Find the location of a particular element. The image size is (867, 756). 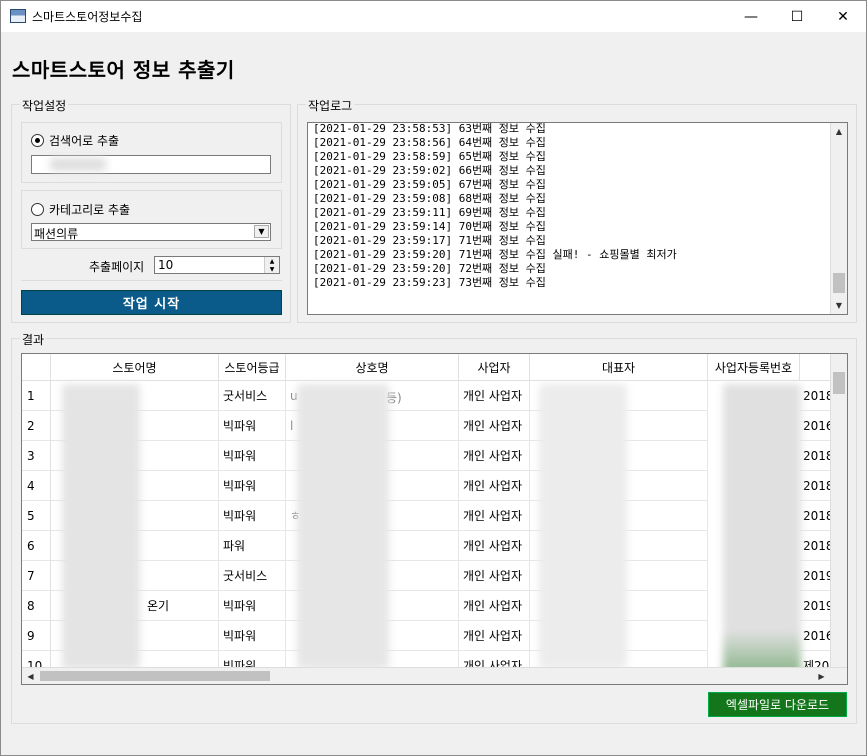

scroll-right-icon: ▶ is located at coordinates (821, 676).